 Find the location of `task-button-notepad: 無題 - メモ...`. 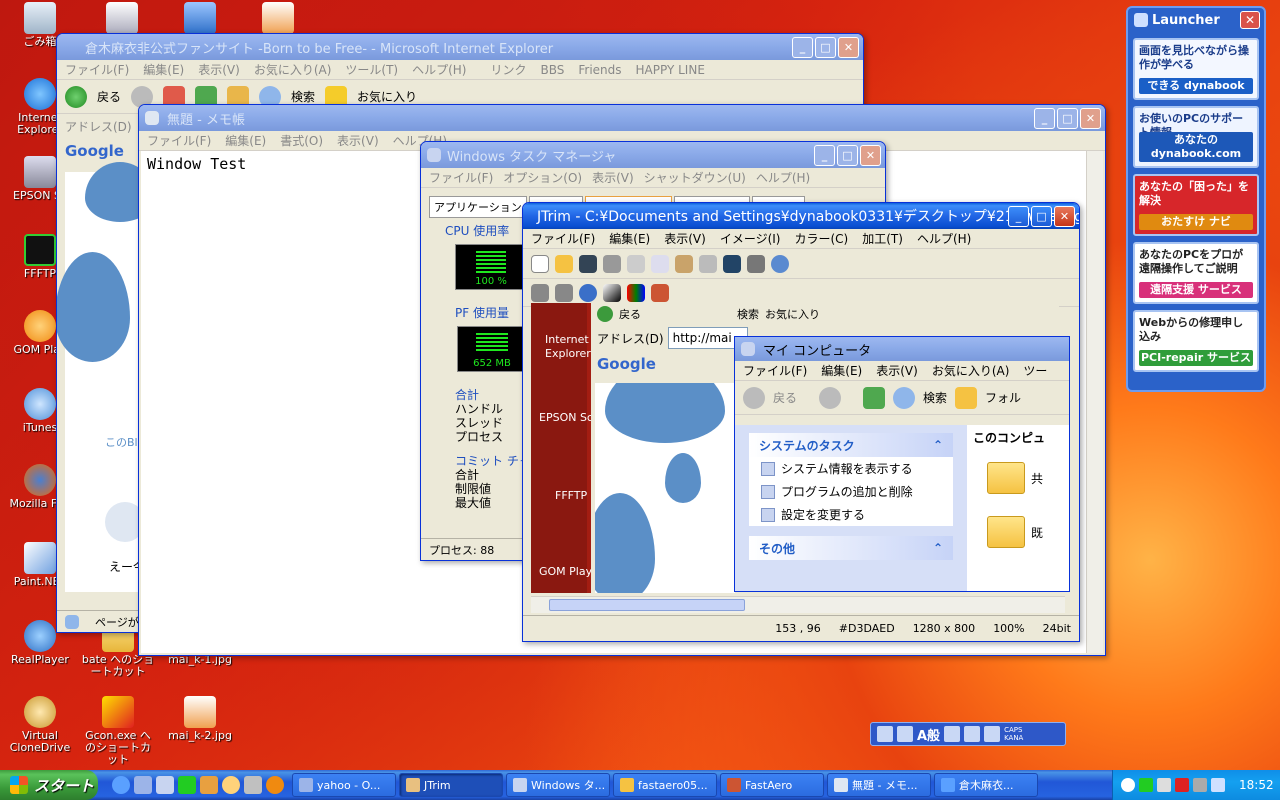

task-button-notepad: 無題 - メモ... is located at coordinates (879, 785).